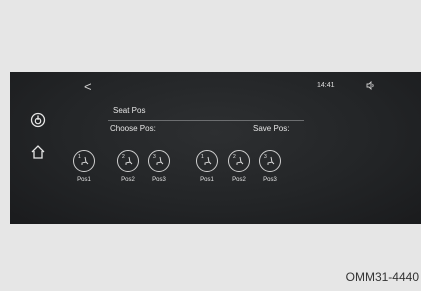  I want to click on back-button: <, so click(88, 86).